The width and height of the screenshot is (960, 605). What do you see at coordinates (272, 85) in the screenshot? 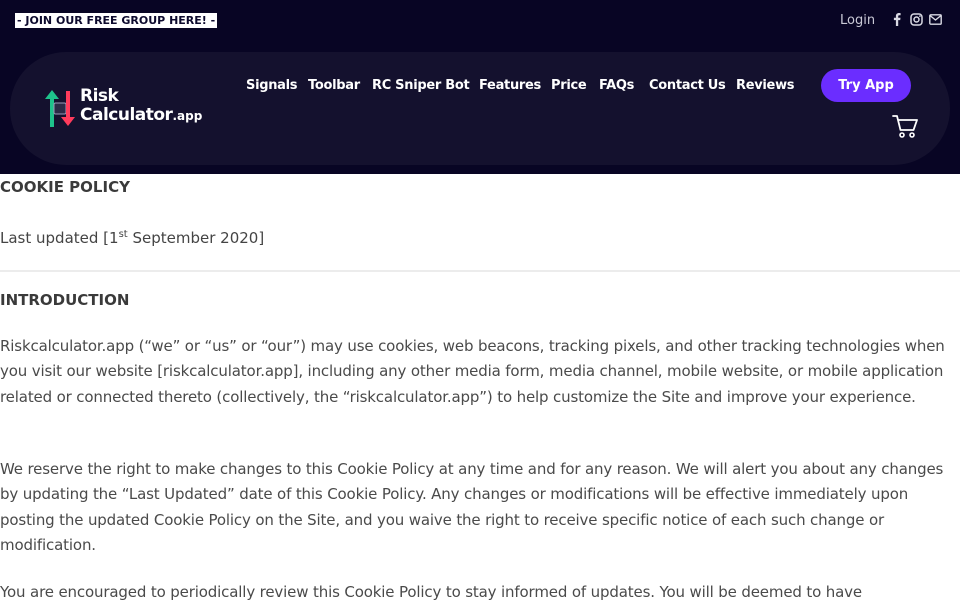
I see `nav-item-signals: Signals` at bounding box center [272, 85].